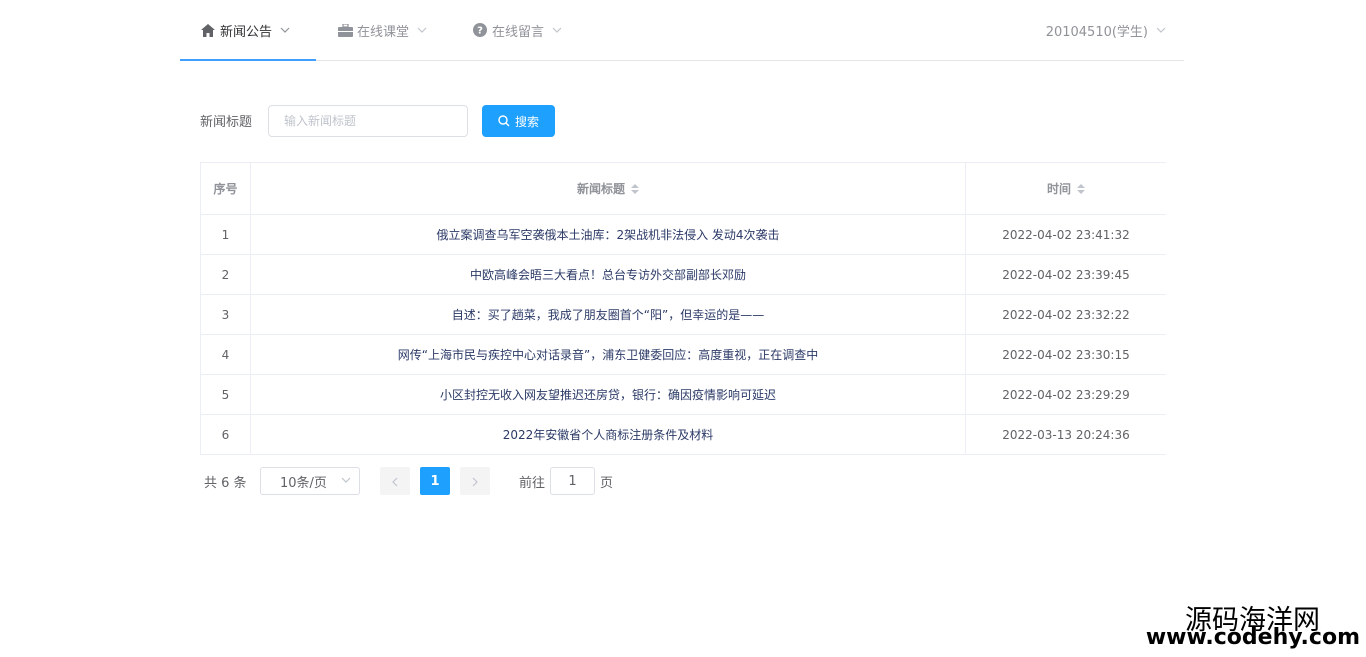  What do you see at coordinates (504, 121) in the screenshot?
I see `search-icon` at bounding box center [504, 121].